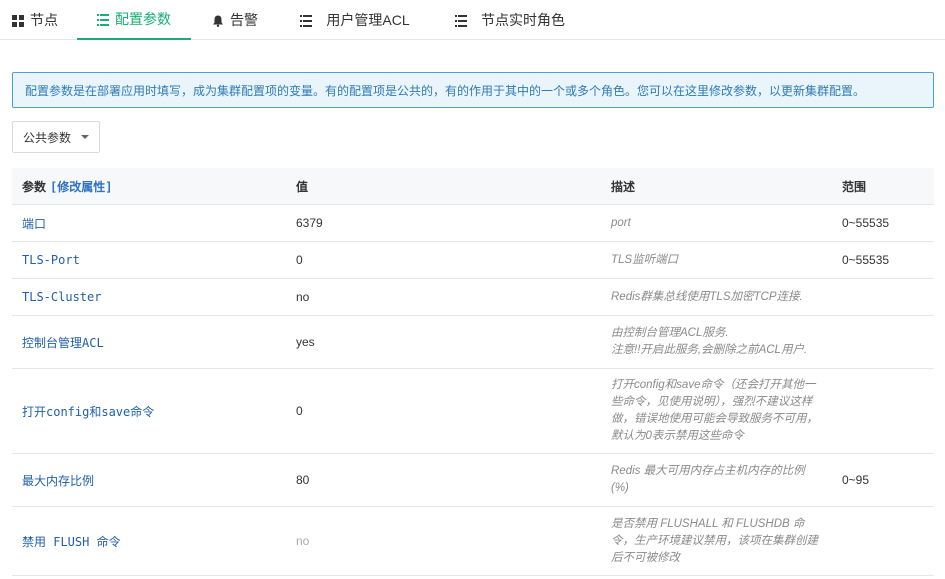 The height and width of the screenshot is (579, 945). I want to click on param-desc-line2: 注意!!开启此服务,会删除之前ACL用户., so click(709, 350).